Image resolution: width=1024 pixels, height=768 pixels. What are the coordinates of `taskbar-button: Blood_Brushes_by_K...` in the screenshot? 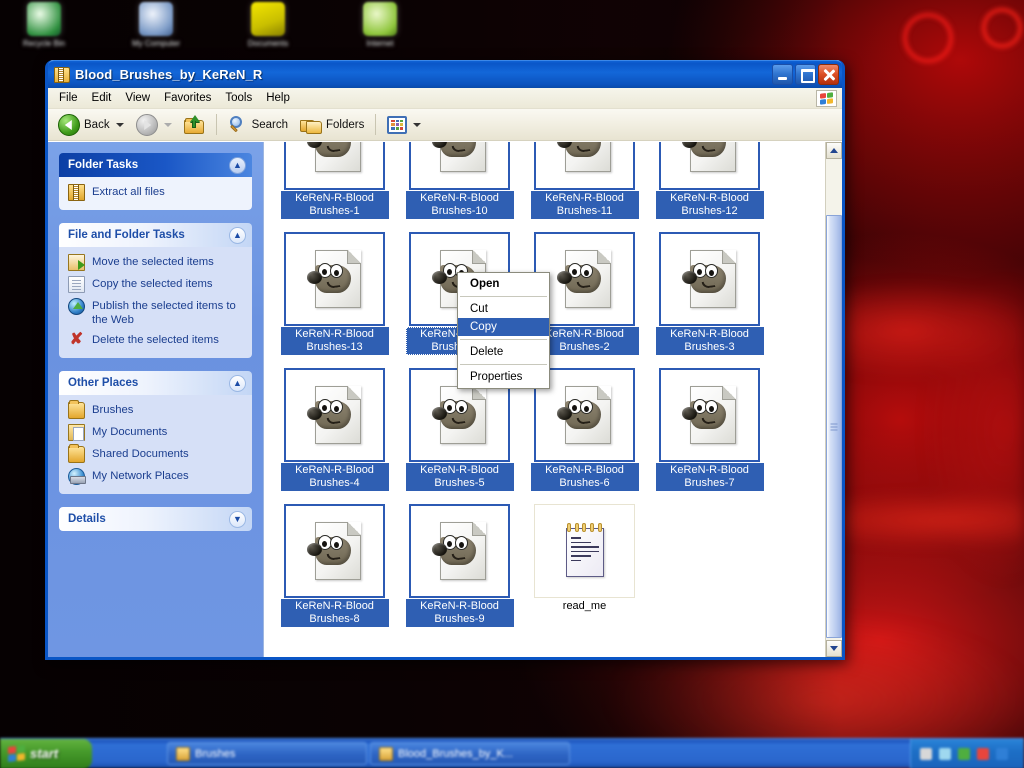 It's located at (470, 753).